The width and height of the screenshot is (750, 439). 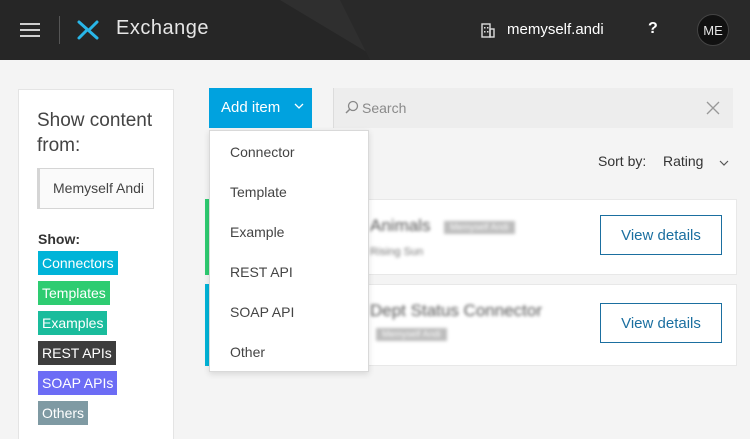 What do you see at coordinates (247, 352) in the screenshot?
I see `menu-item-other: Other` at bounding box center [247, 352].